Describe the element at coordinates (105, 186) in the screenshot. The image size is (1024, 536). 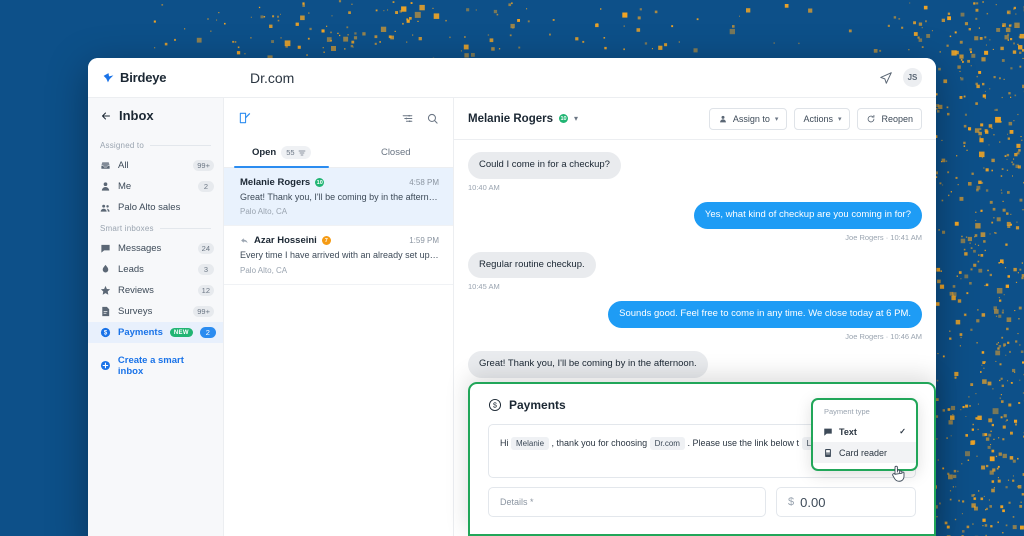
I see `person-icon` at that location.